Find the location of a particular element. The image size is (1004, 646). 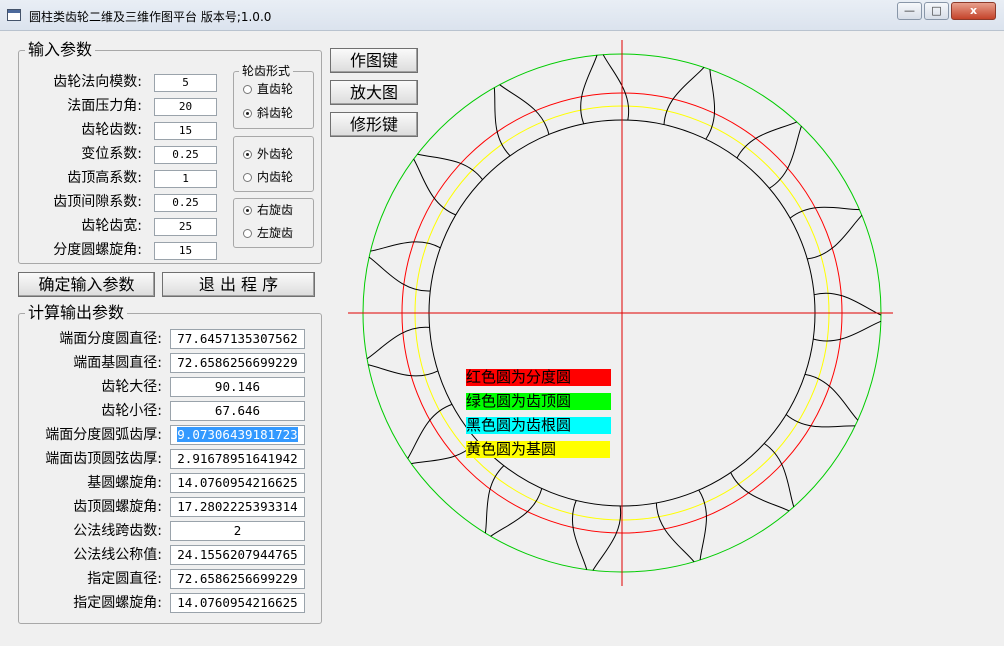

input-field-2: 15 is located at coordinates (185, 131).